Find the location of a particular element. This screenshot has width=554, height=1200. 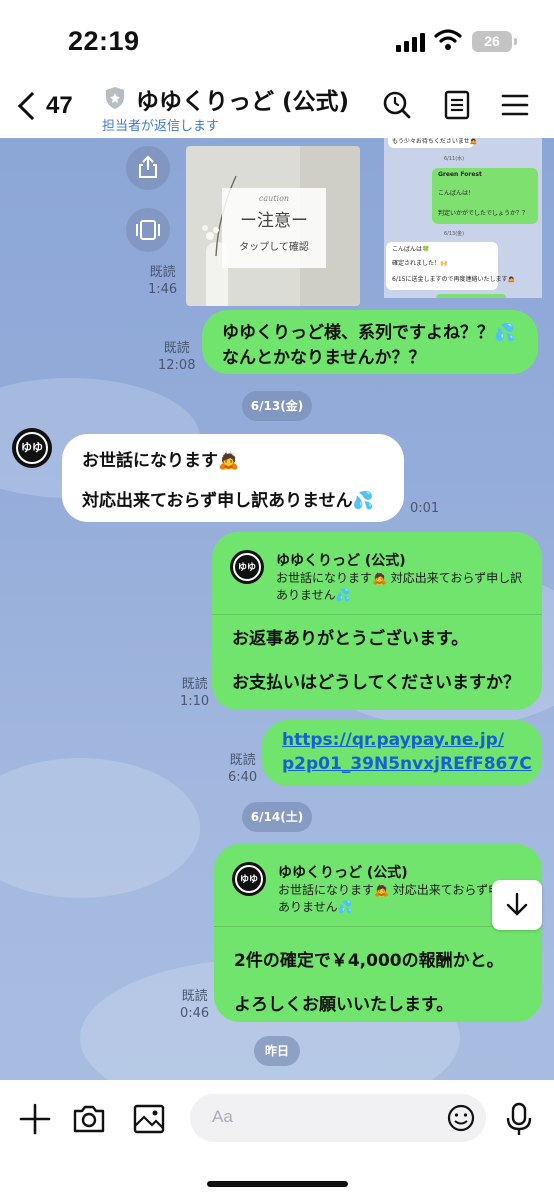

chat-header: 47 ゆゆくりっど (公式) 担当者が返信します is located at coordinates (277, 109).